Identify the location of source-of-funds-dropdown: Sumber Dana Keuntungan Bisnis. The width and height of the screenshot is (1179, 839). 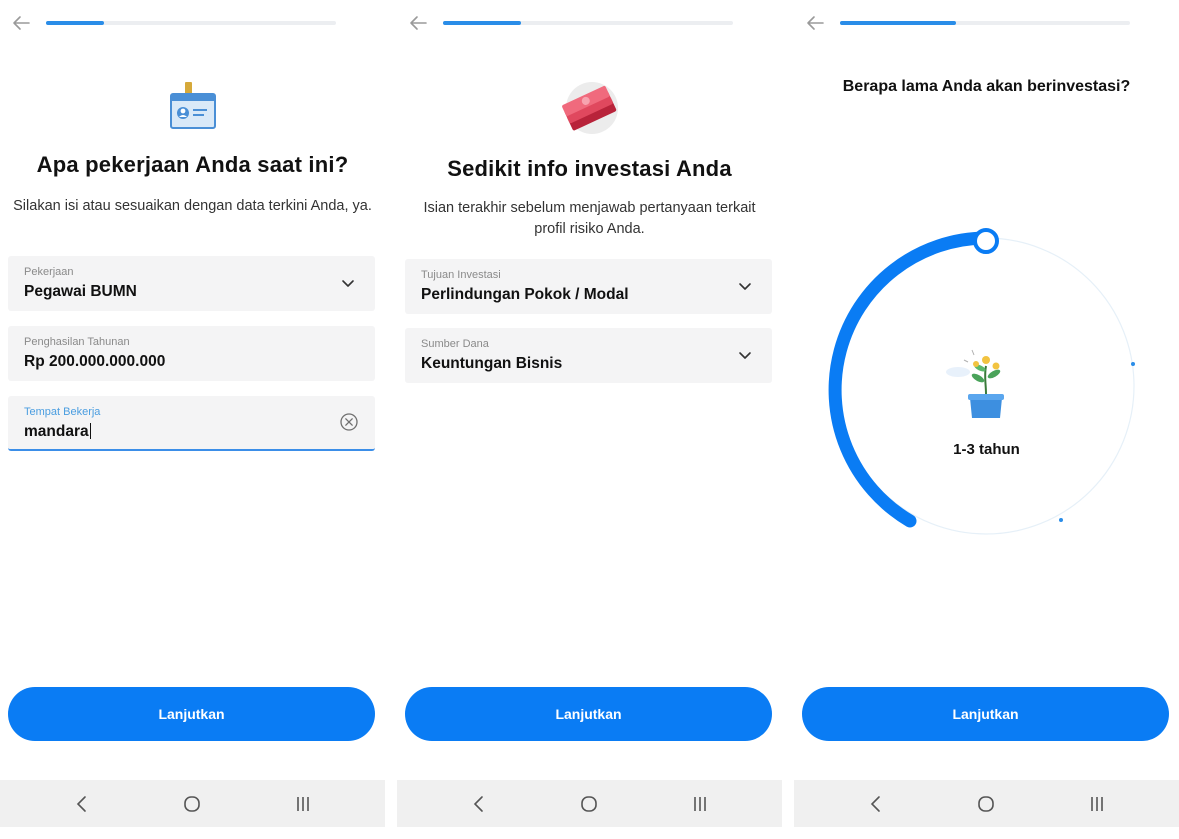
(588, 355).